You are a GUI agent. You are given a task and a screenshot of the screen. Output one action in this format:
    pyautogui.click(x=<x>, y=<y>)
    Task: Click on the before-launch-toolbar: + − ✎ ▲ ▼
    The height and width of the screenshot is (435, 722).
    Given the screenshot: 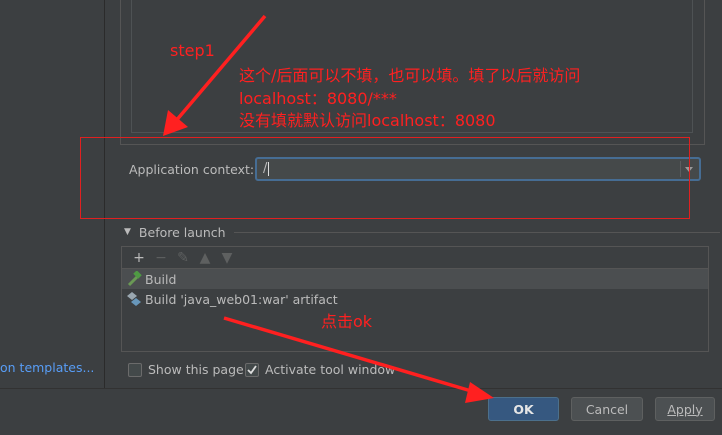 What is the action you would take?
    pyautogui.click(x=415, y=257)
    